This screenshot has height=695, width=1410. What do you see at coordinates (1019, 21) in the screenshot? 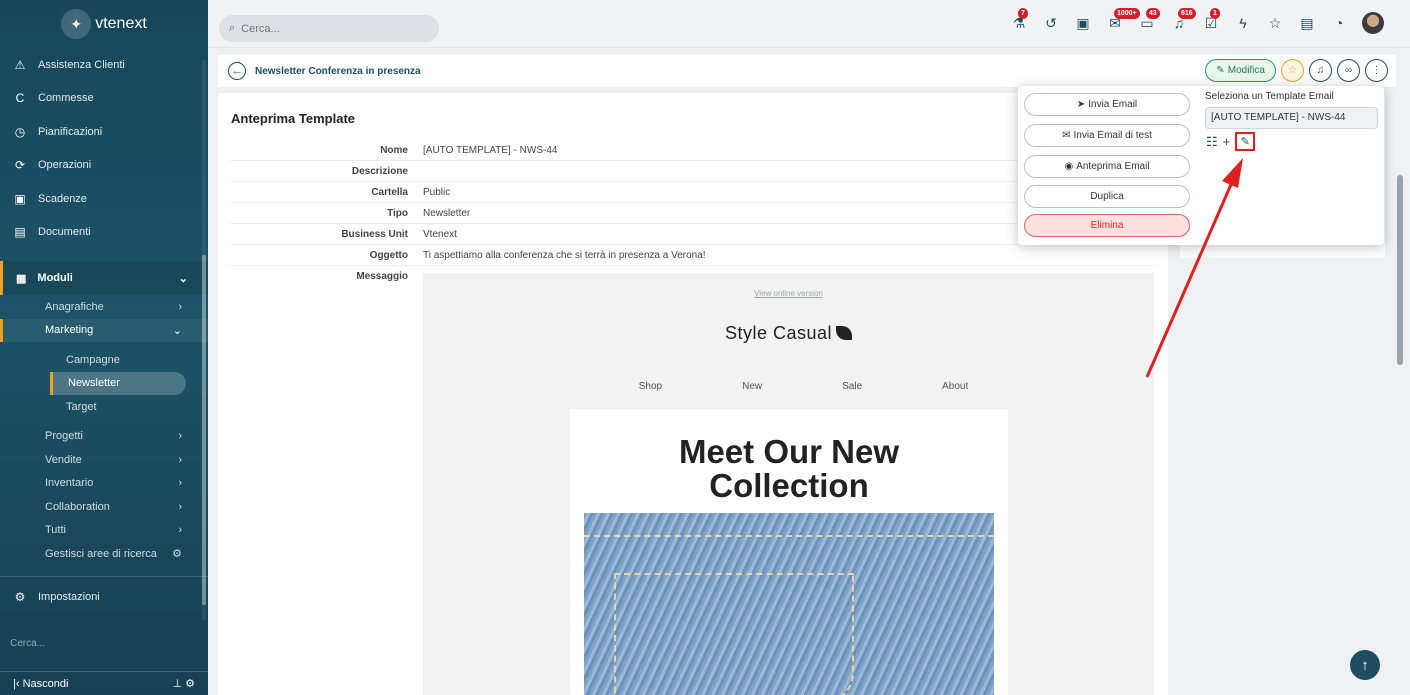
I see `hierarchy-icon: ⚗ 7` at bounding box center [1019, 21].